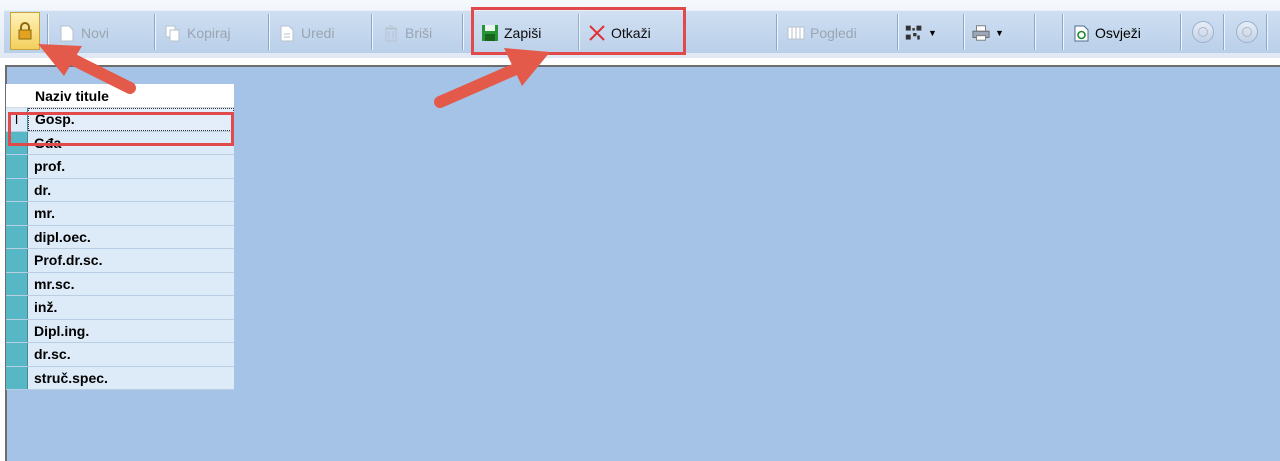 The image size is (1280, 461). I want to click on qr-code-dropdown: ▼, so click(921, 33).